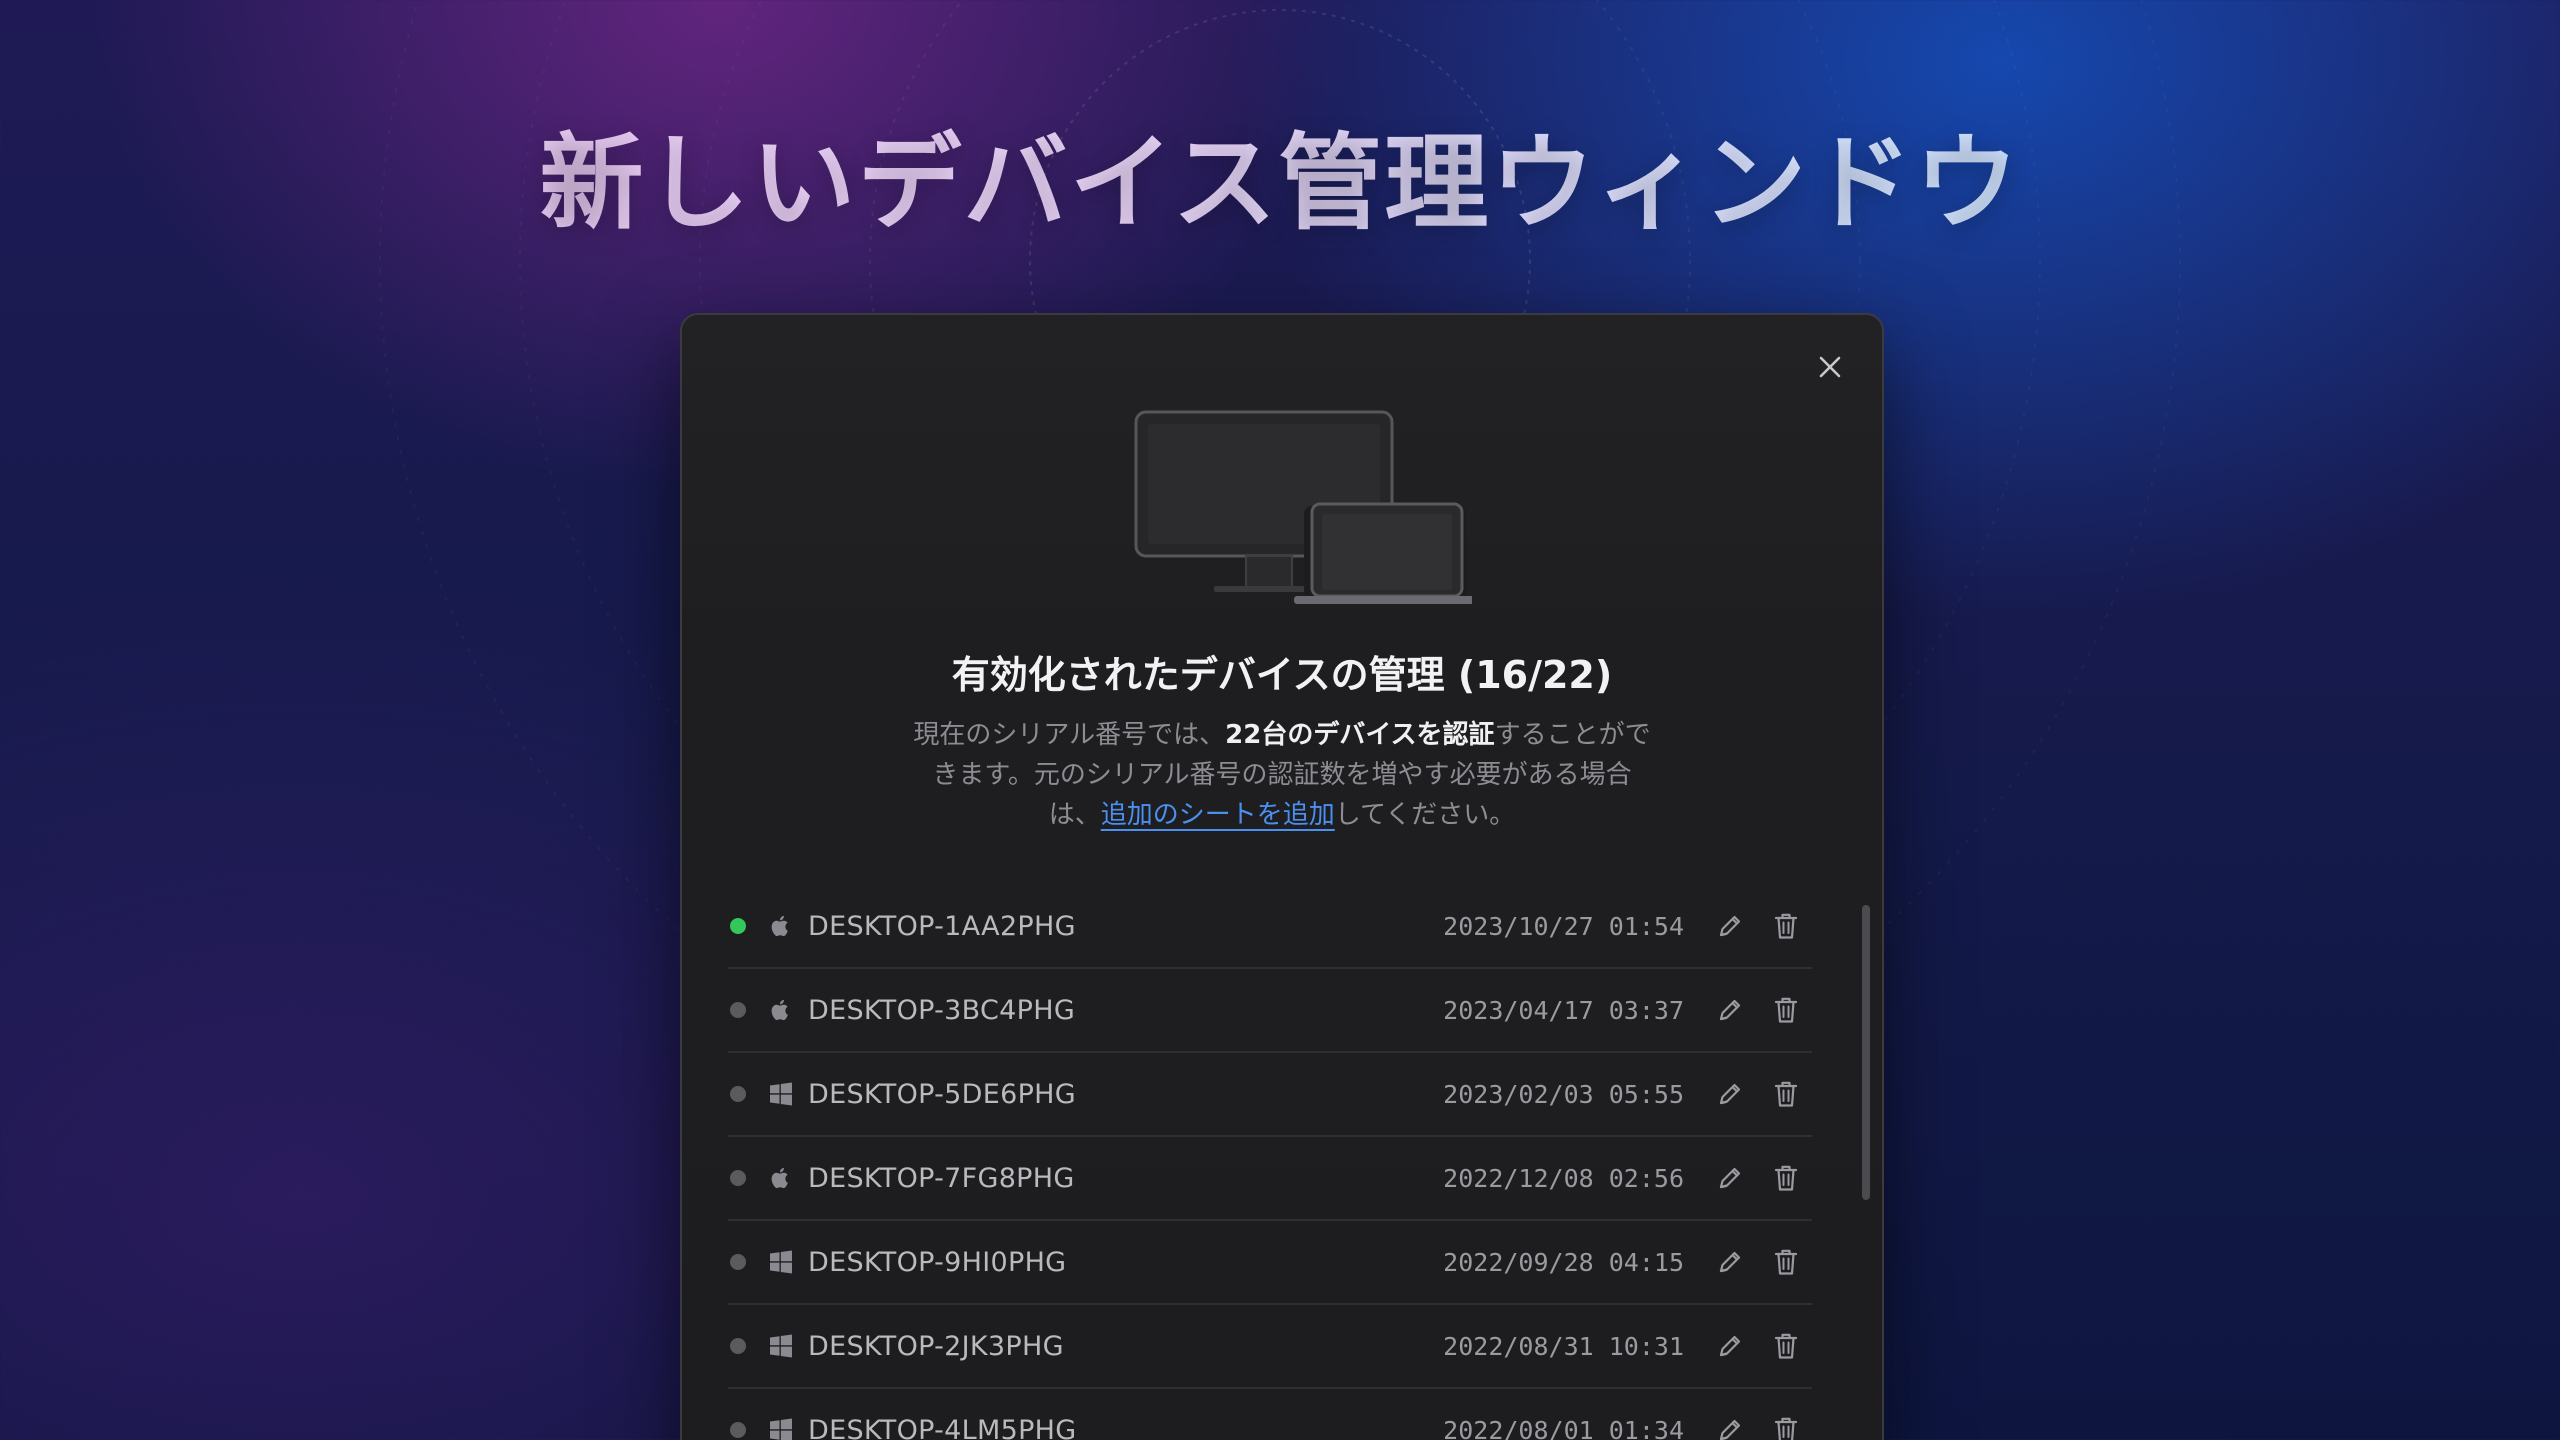 This screenshot has height=1440, width=2560. I want to click on monitor-laptop-icon, so click(1303, 507).